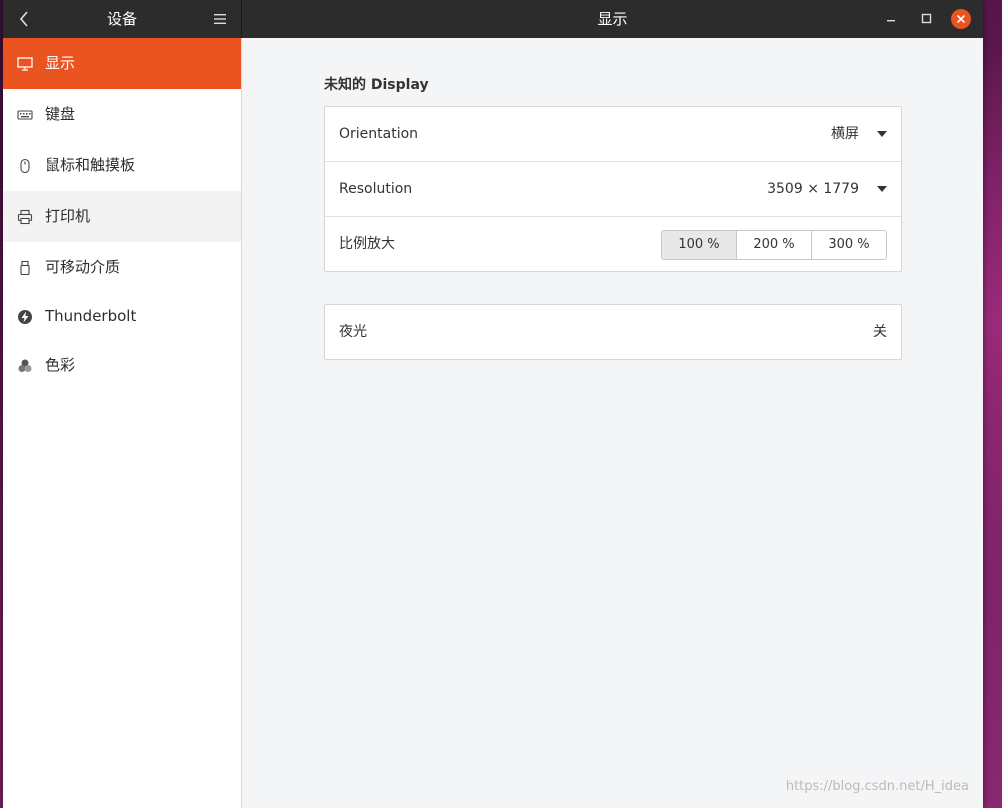  Describe the element at coordinates (25, 63) in the screenshot. I see `display-icon` at that location.